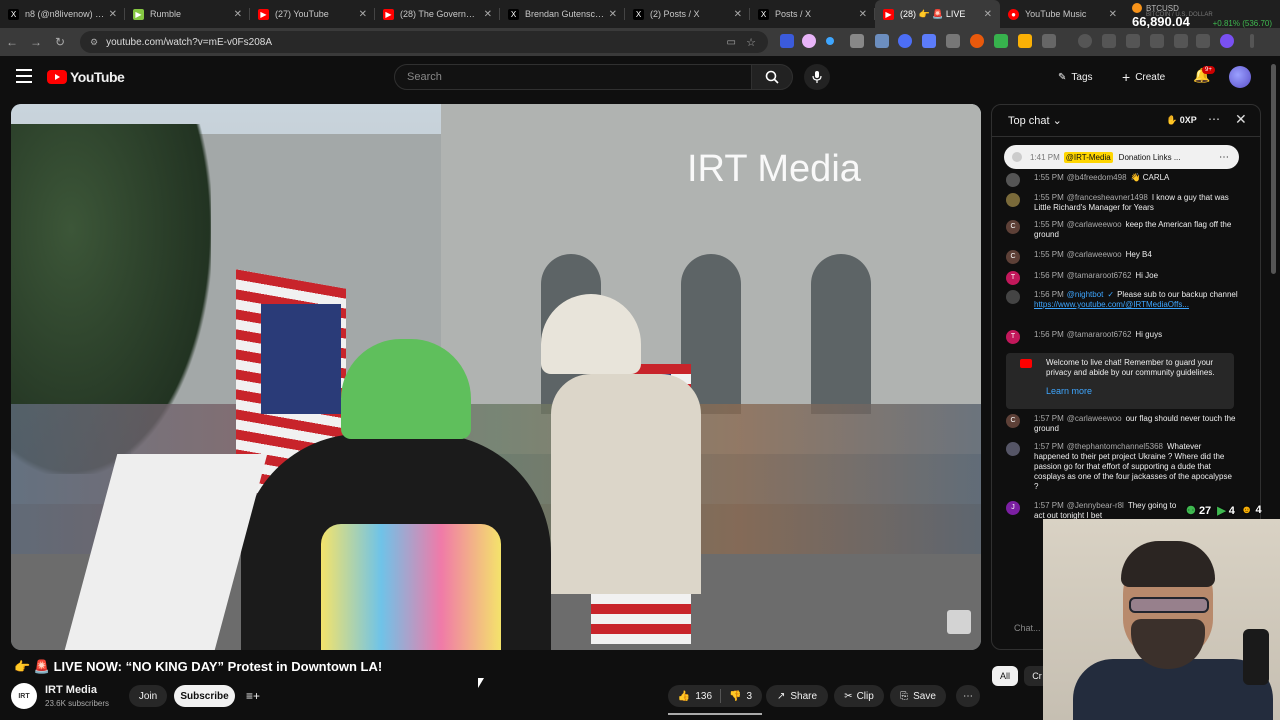 This screenshot has width=1280, height=720. I want to click on browser-tab: ▶ (27) YouTube ✕, so click(312, 14).